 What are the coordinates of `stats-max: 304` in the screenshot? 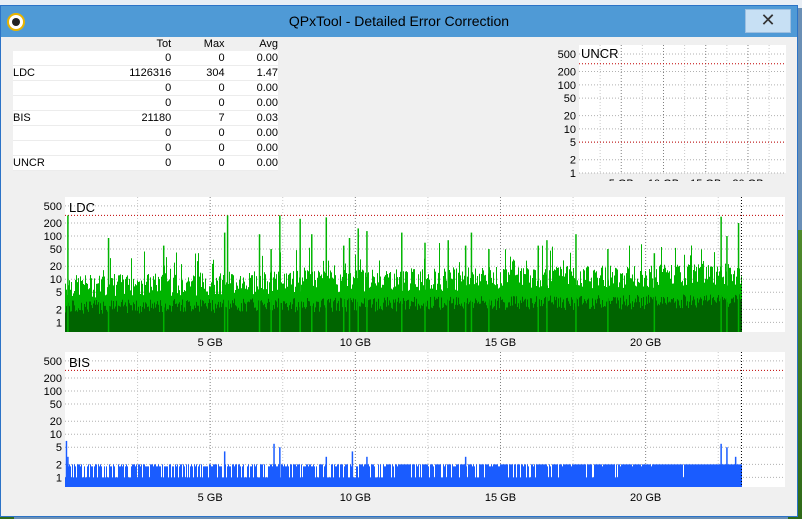 It's located at (199, 73).